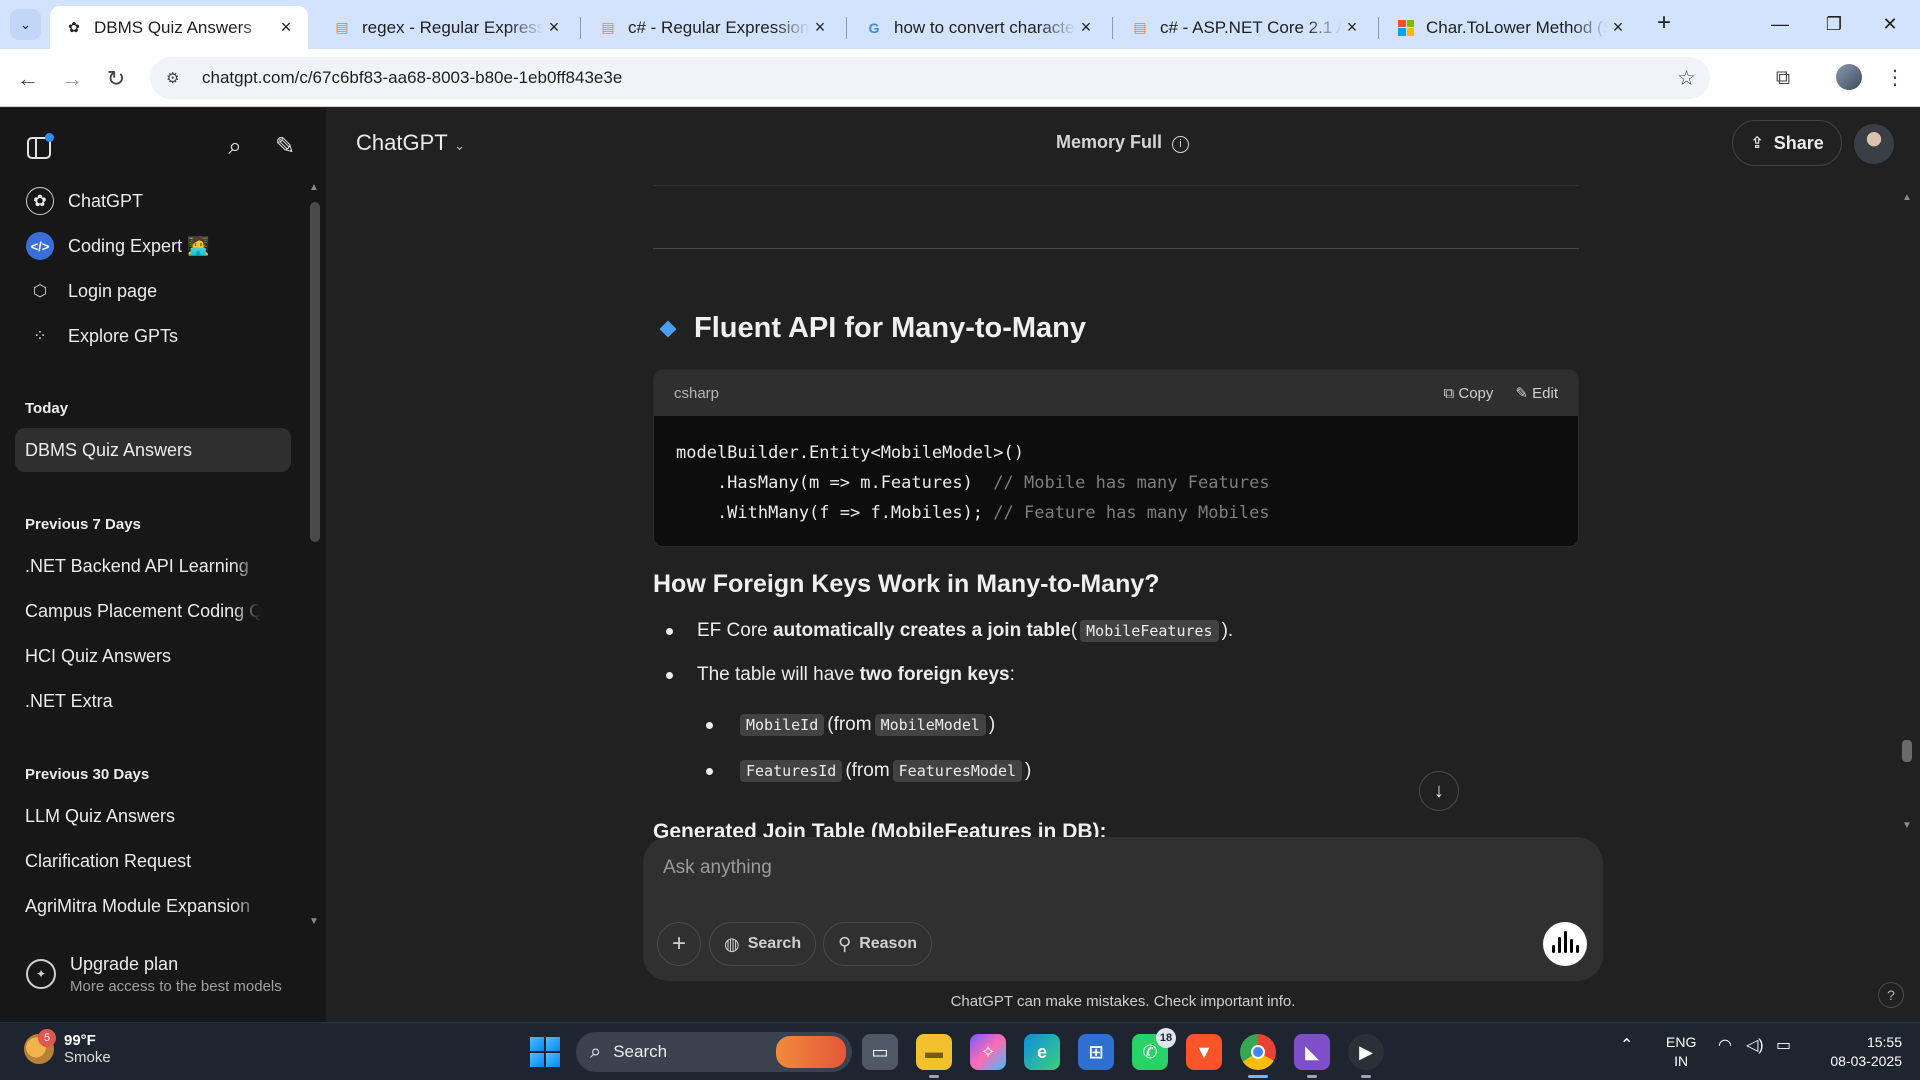  I want to click on plus-icon: +, so click(678, 943).